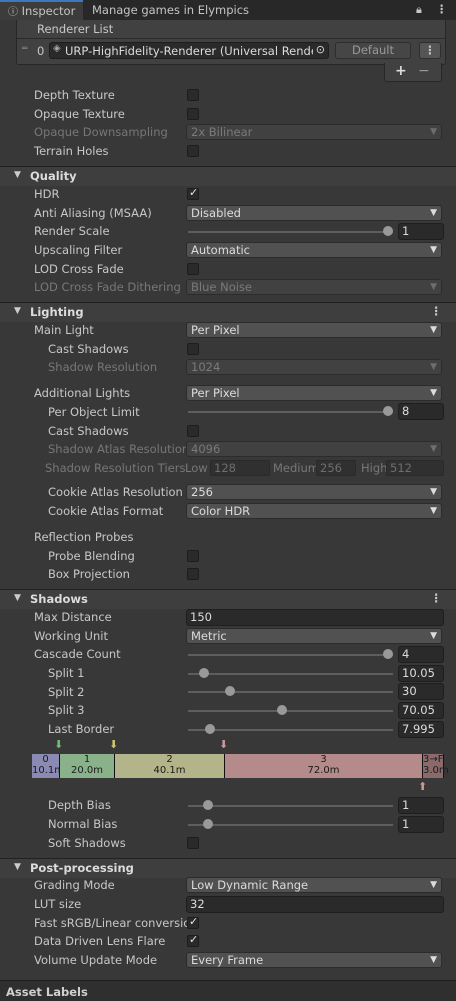  I want to click on anti-aliasing-dropdown: Disabled ▼, so click(314, 213).